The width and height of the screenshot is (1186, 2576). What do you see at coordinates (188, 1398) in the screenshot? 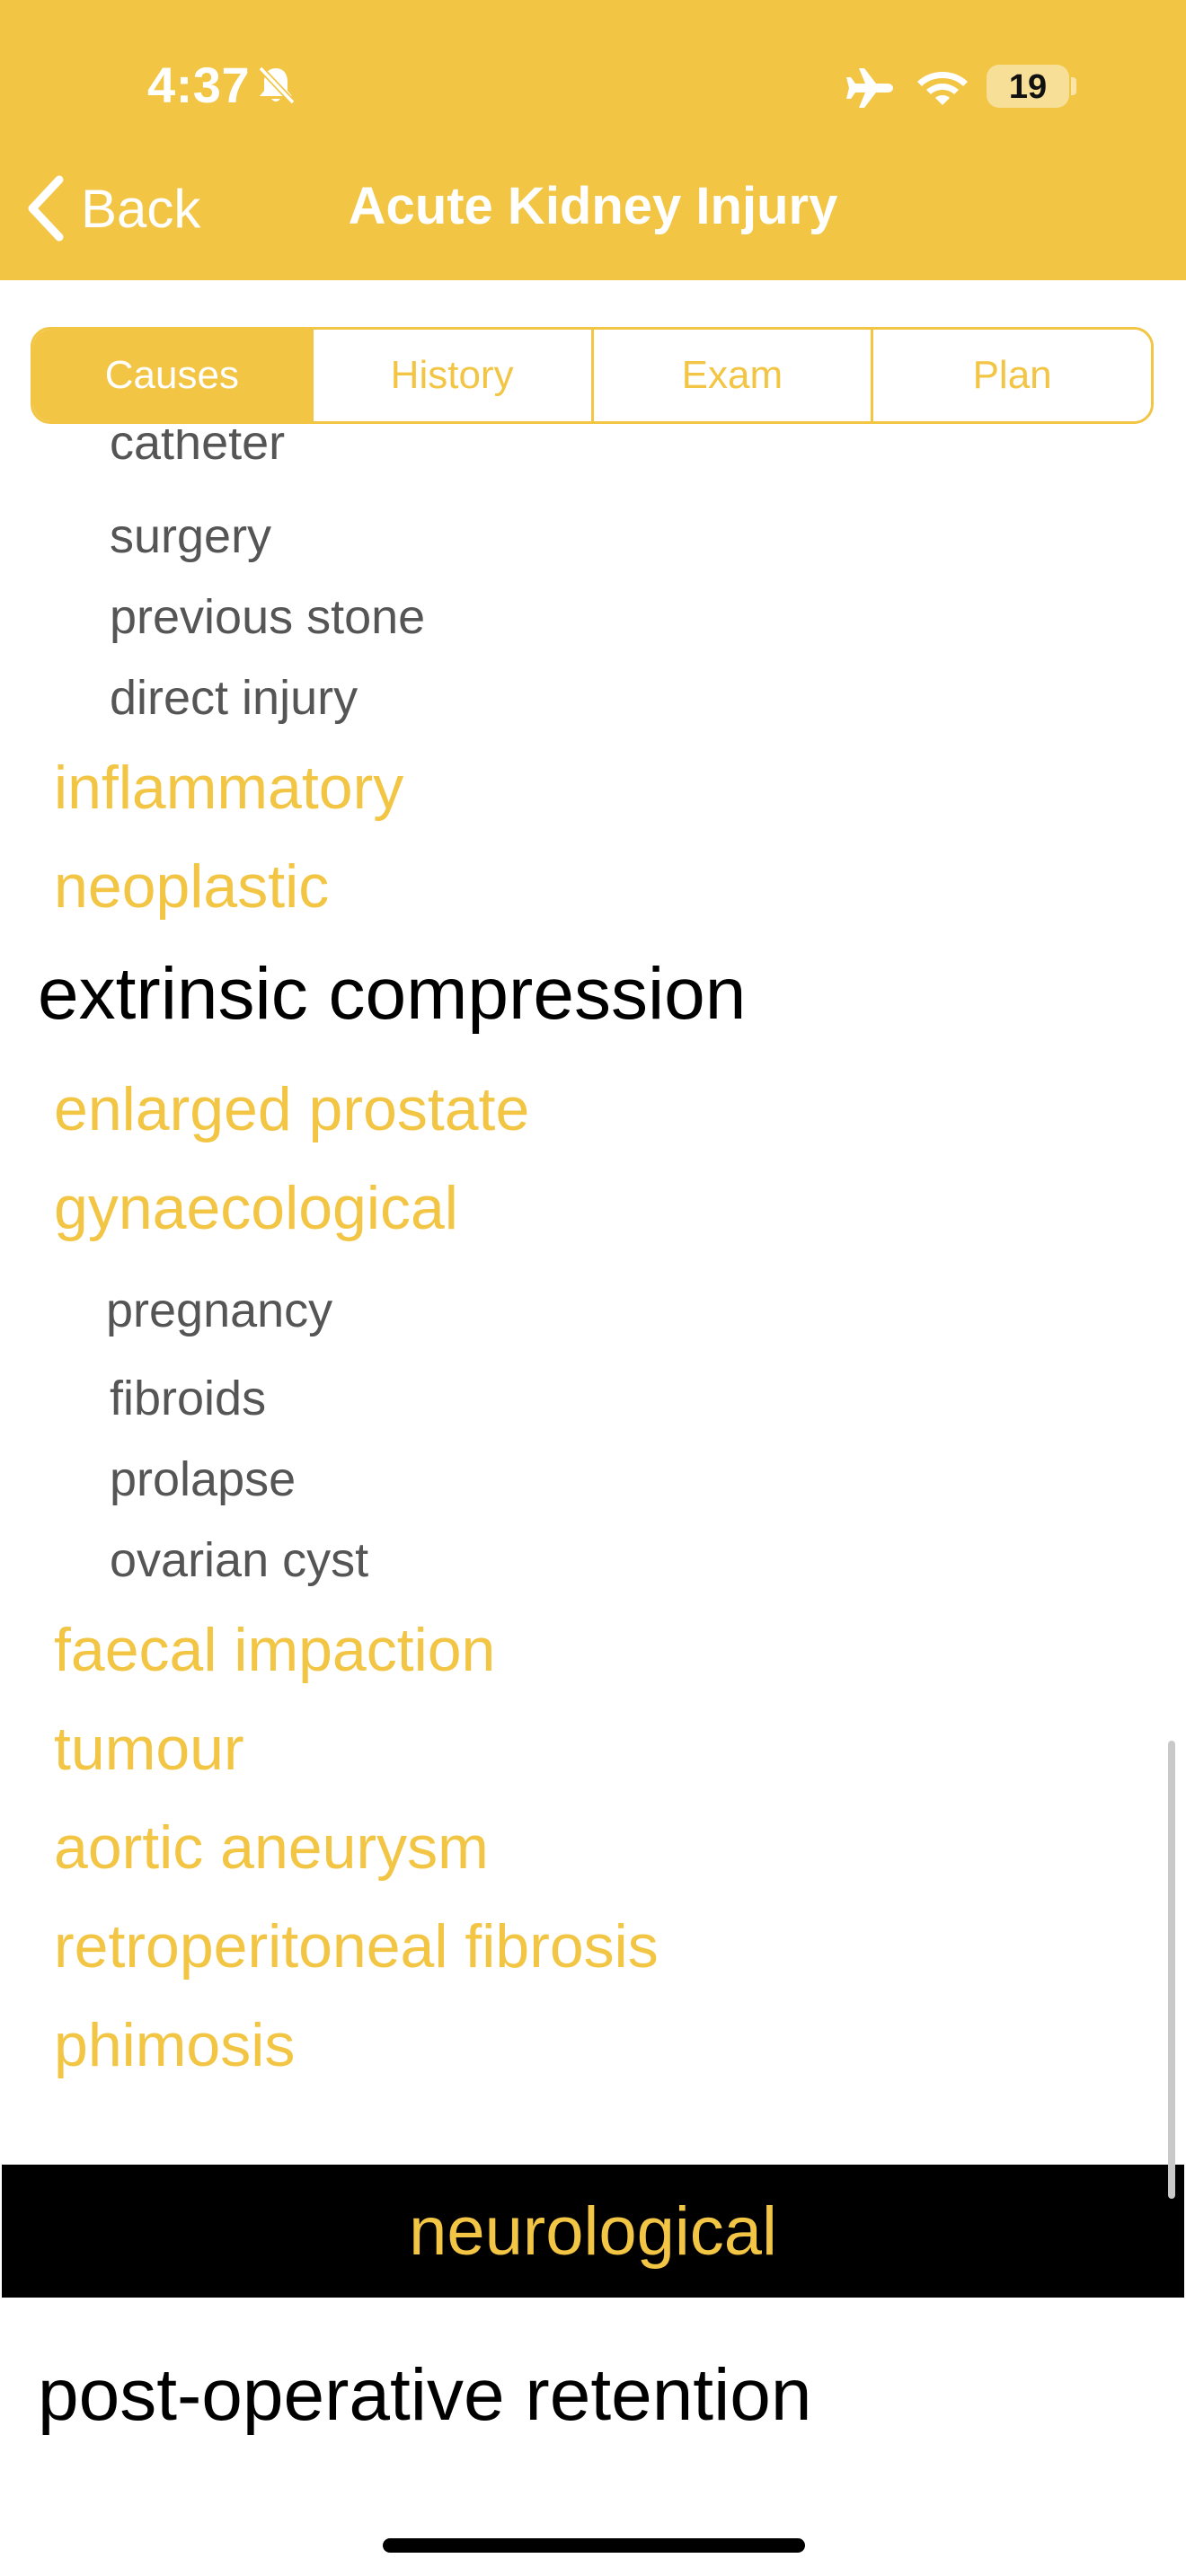
I see `list-subitem: fibroids` at bounding box center [188, 1398].